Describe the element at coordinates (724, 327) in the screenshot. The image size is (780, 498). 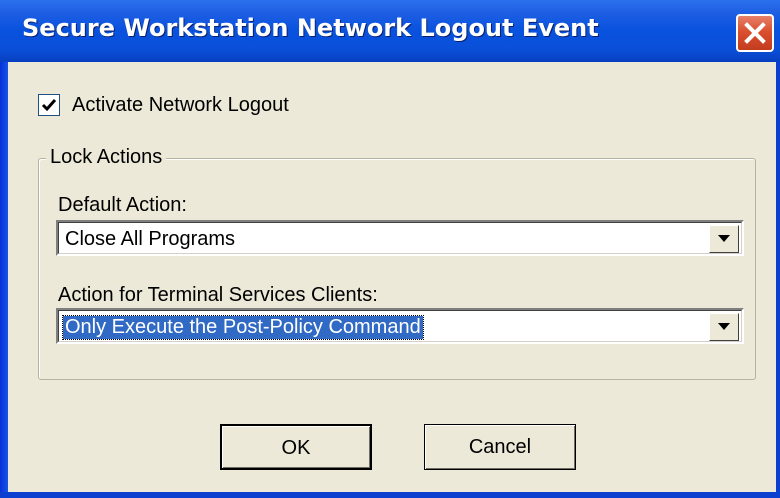
I see `terminal-services-action-dropdown-button` at that location.